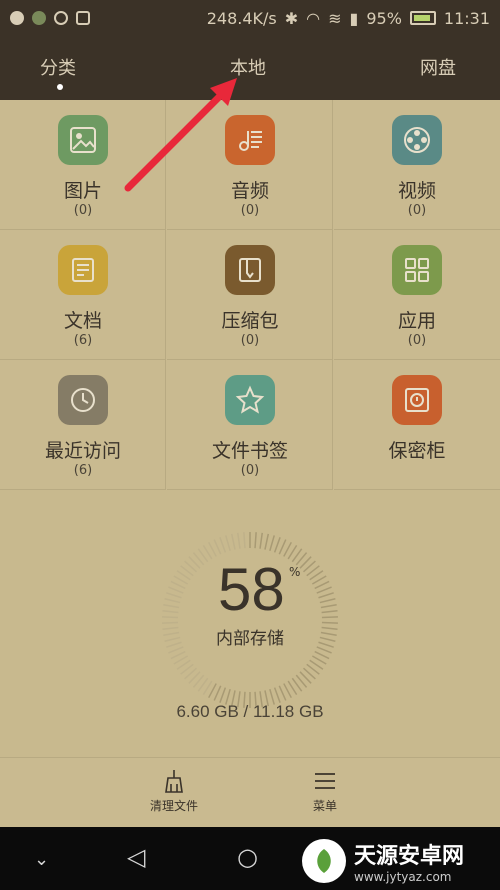 The height and width of the screenshot is (890, 500). Describe the element at coordinates (422, 18) in the screenshot. I see `battery-icon` at that location.